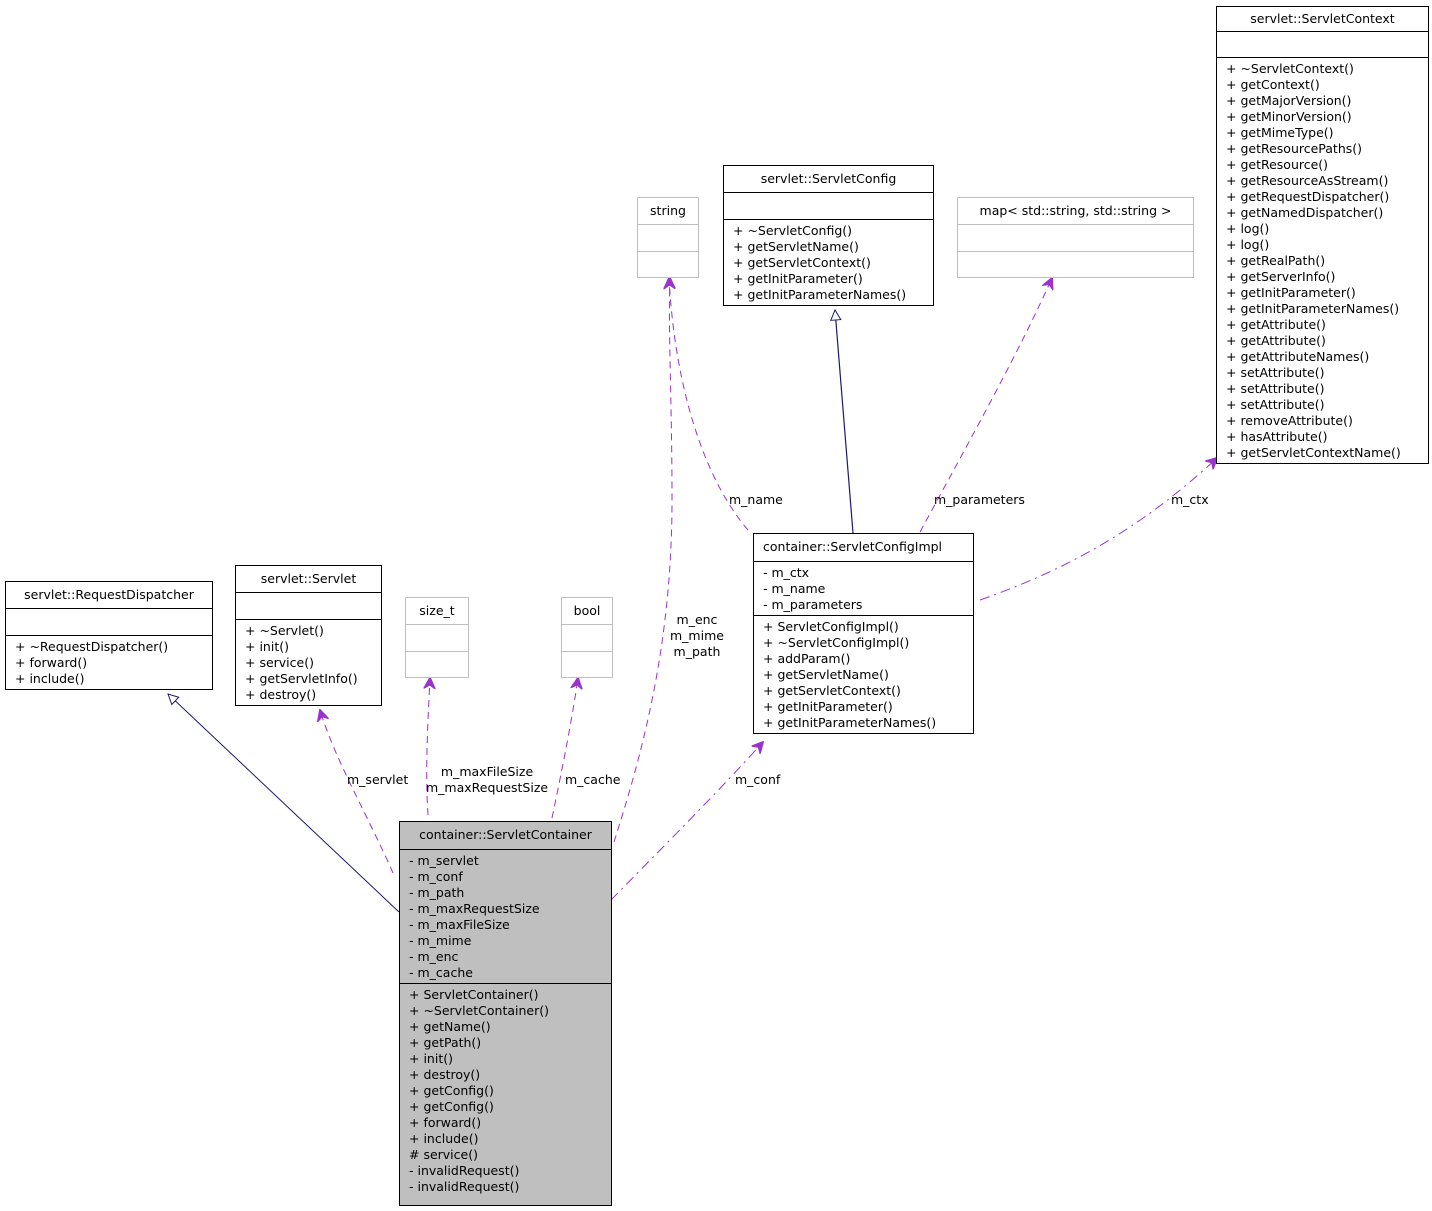 This screenshot has width=1432, height=1211. I want to click on attribute-item: - m_ctx, so click(786, 572).